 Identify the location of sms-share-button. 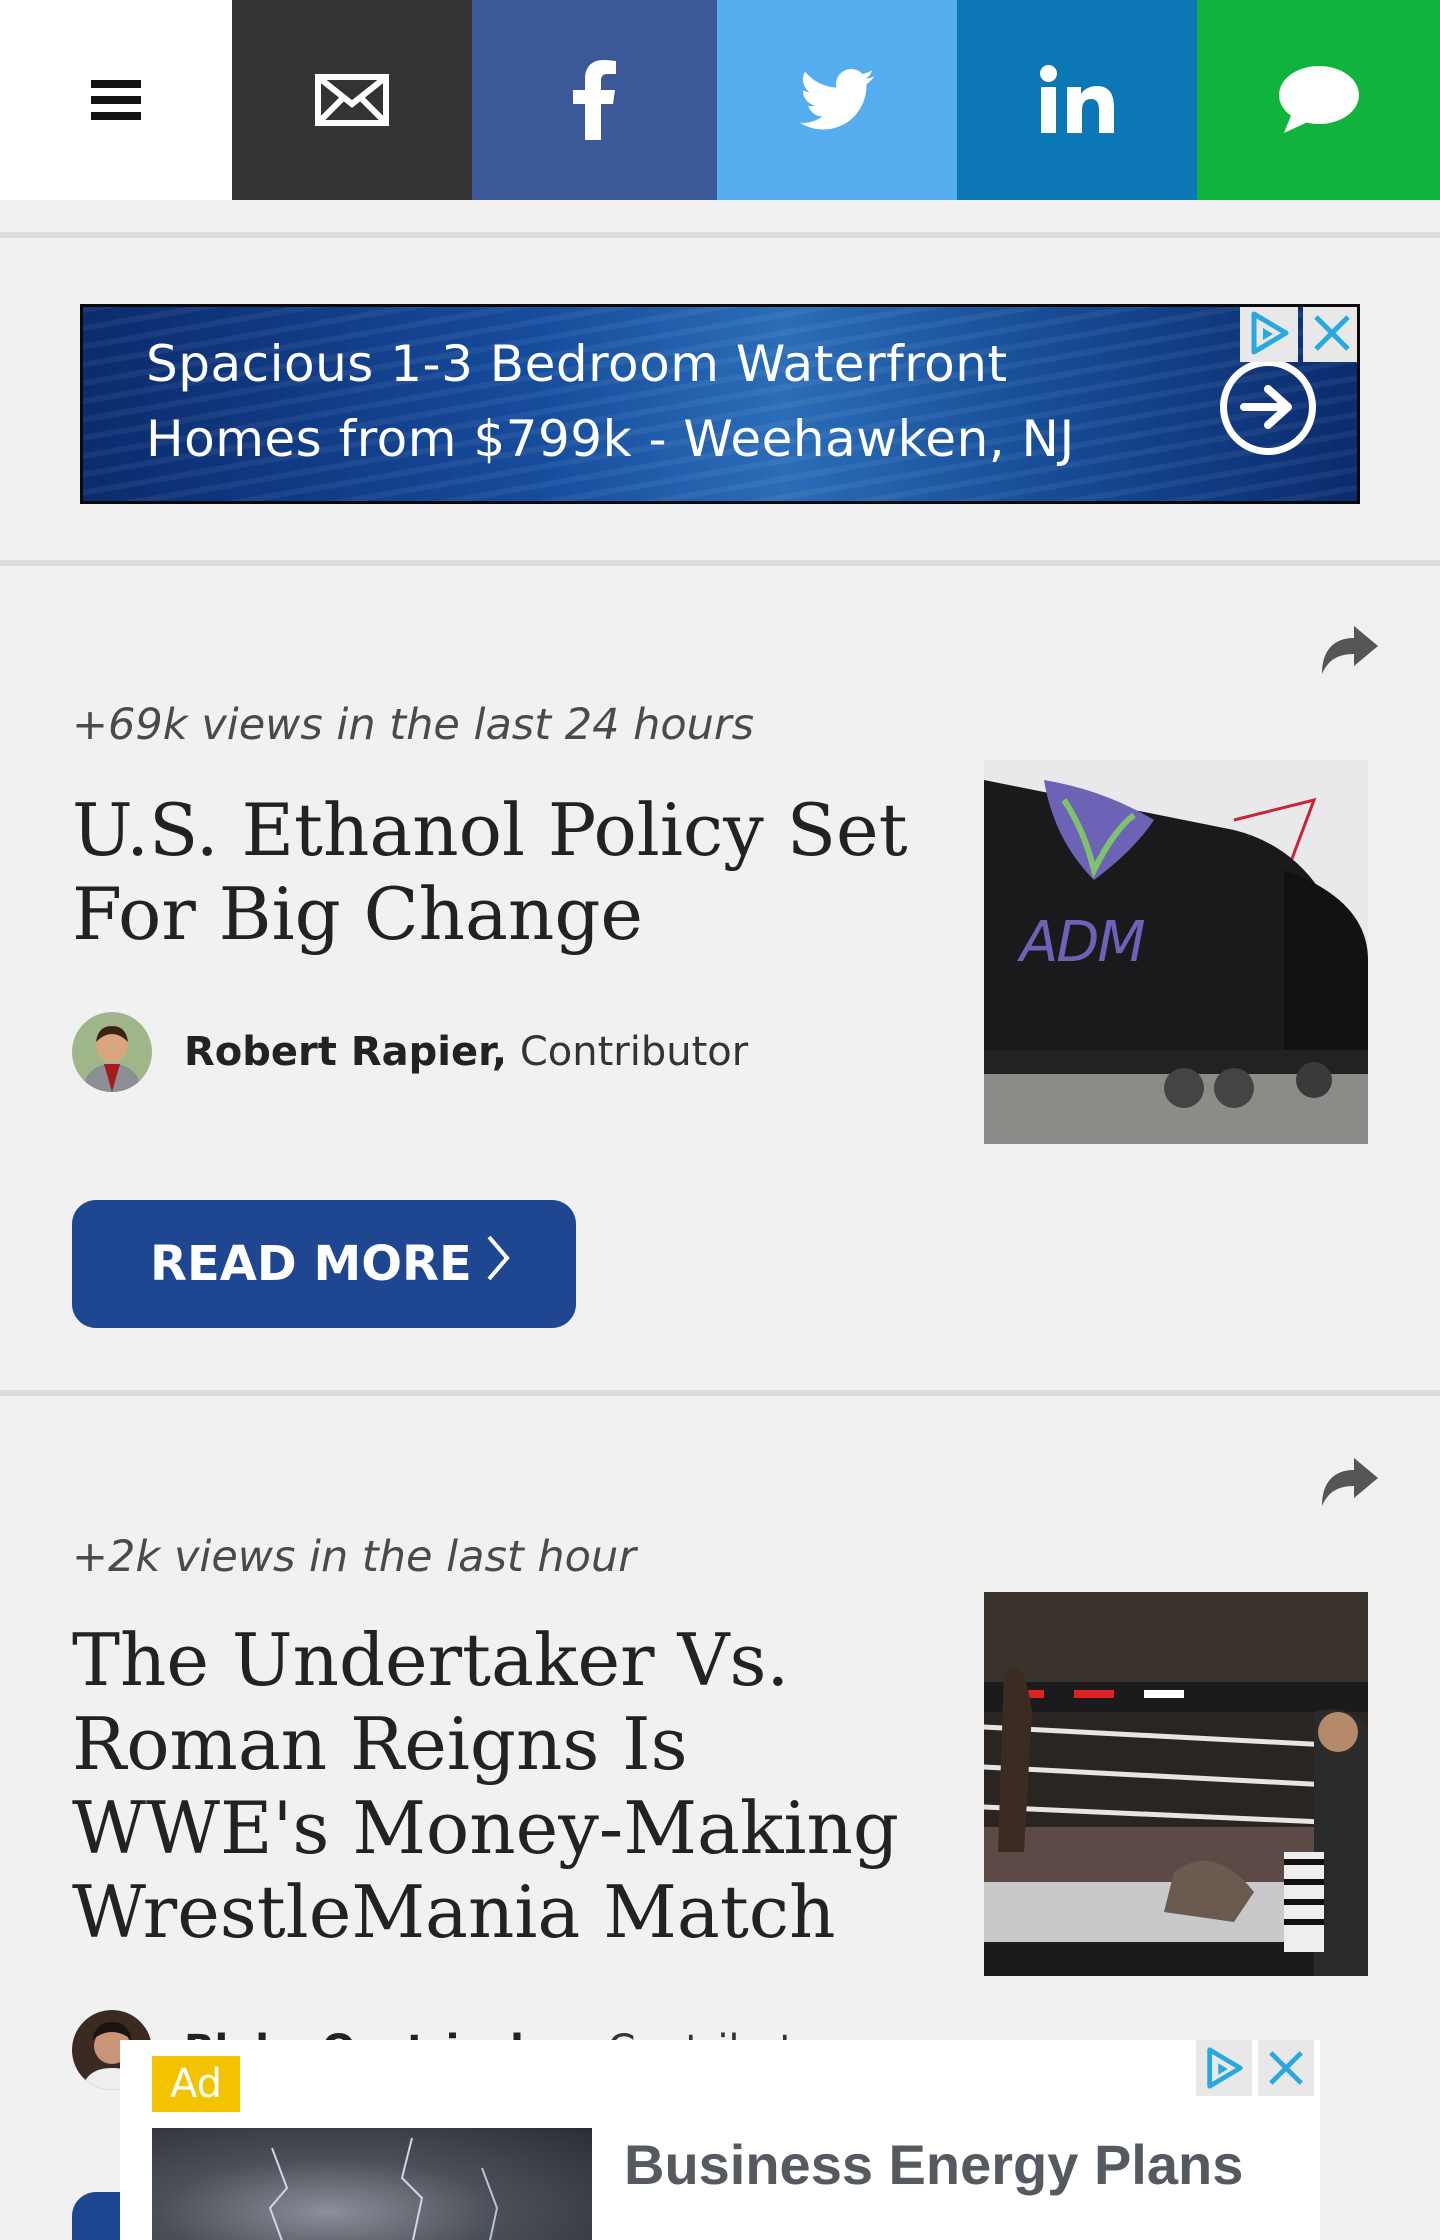
(1318, 100).